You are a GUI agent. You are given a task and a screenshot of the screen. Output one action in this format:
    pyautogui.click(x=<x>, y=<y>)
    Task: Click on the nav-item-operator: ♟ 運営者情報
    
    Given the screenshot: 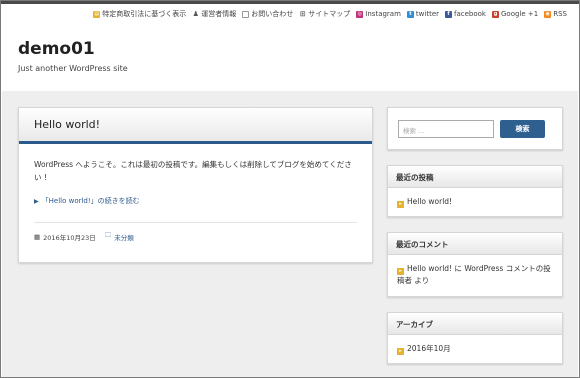 What is the action you would take?
    pyautogui.click(x=214, y=14)
    